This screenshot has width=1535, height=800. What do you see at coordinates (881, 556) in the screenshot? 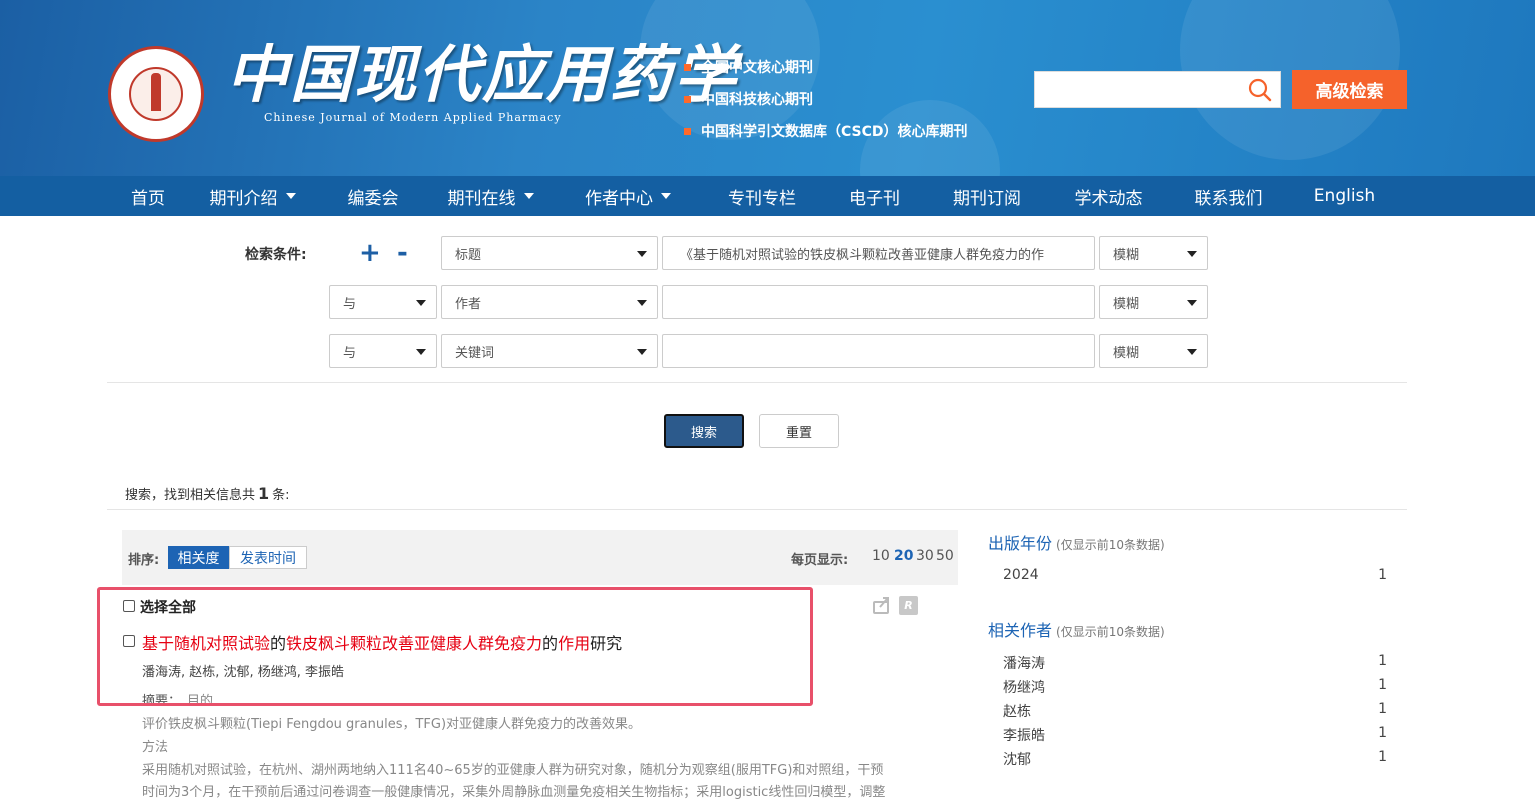
I see `per-page-10: 10` at bounding box center [881, 556].